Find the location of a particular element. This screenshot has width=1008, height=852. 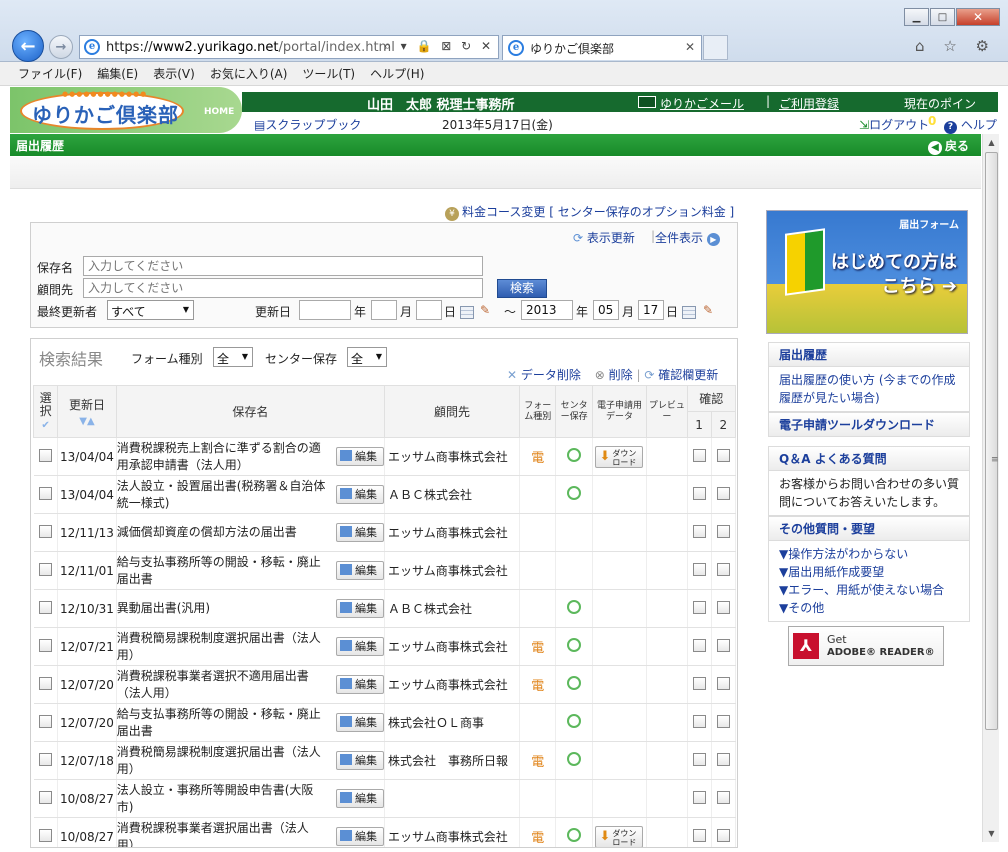

close-button: ✕ is located at coordinates (978, 17).